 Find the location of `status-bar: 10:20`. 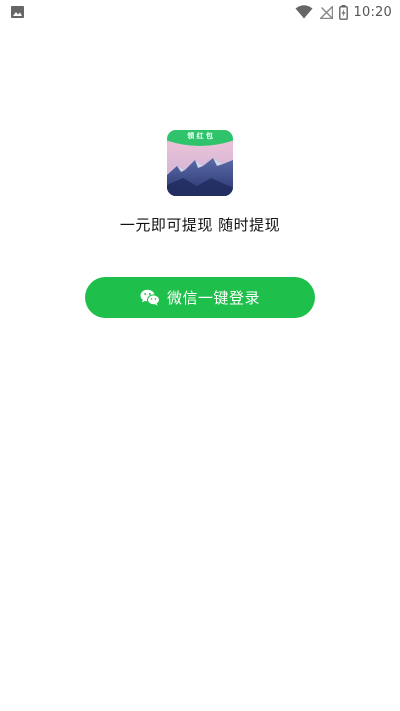

status-bar: 10:20 is located at coordinates (200, 12).